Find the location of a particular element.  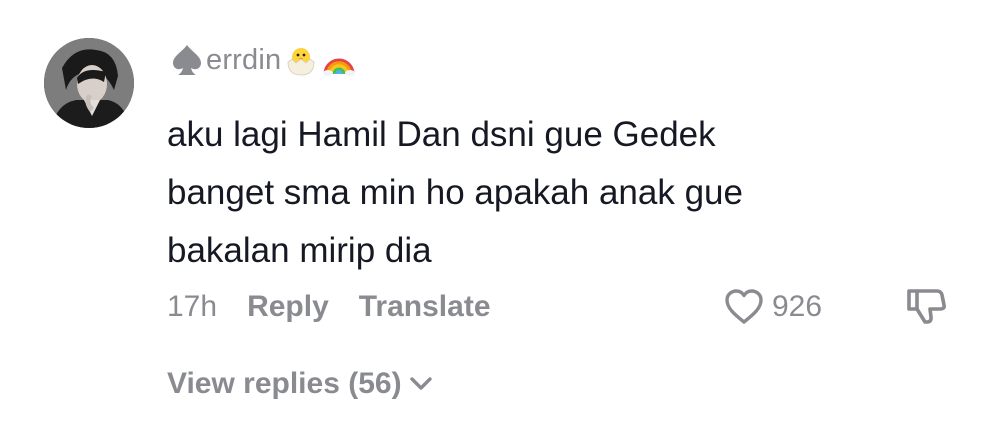

spade-icon is located at coordinates (187, 60).